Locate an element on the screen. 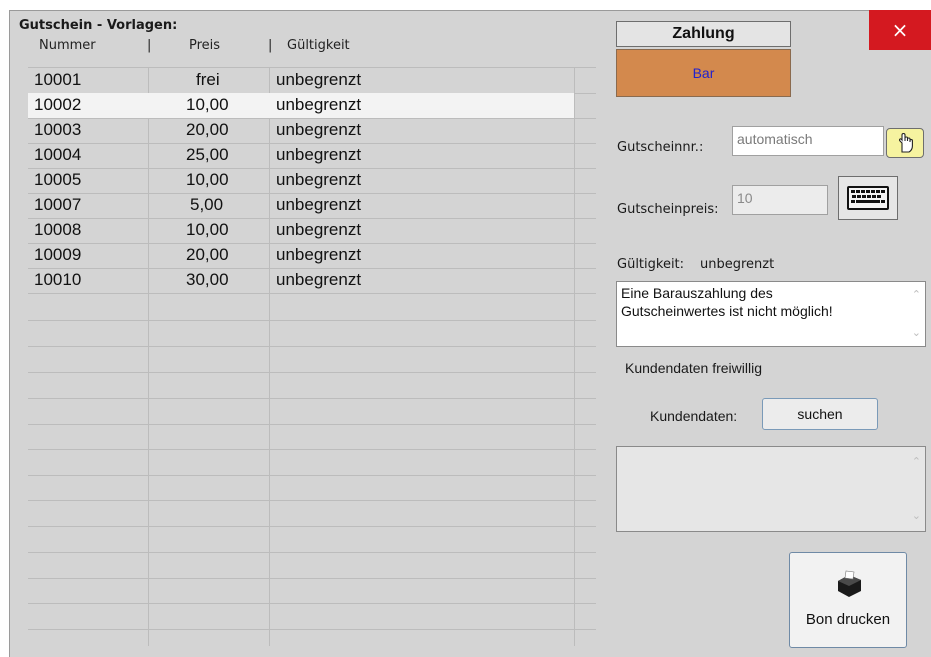 The image size is (931, 657). table-row: 10010 30,00 unbegrenzt is located at coordinates (312, 280).